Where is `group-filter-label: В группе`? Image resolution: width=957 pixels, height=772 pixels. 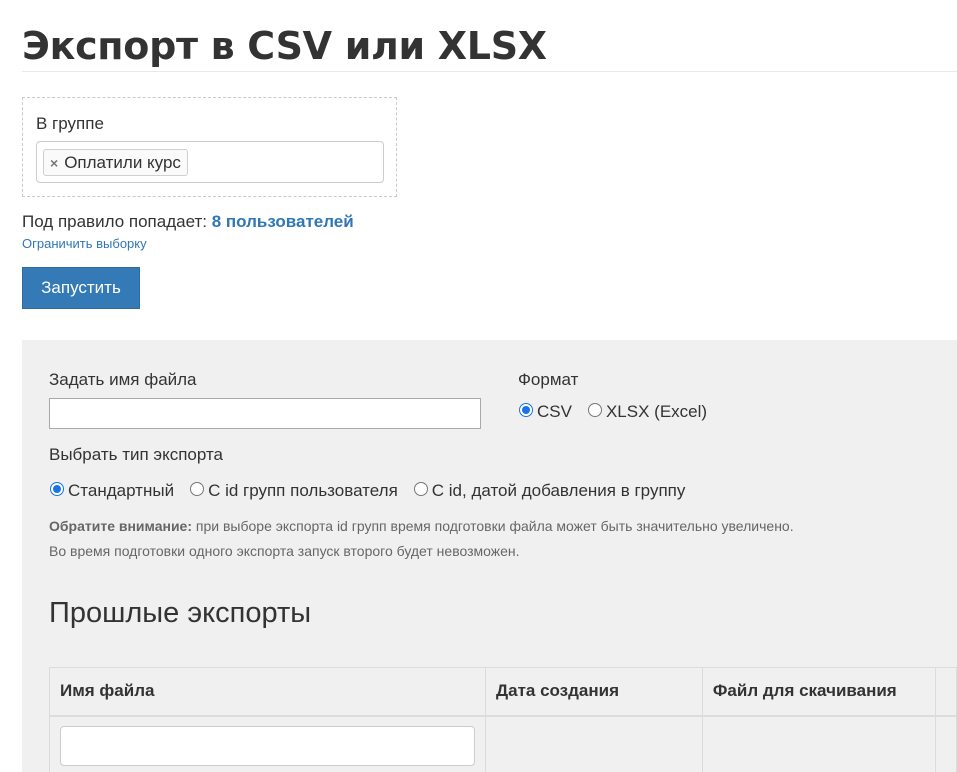
group-filter-label: В группе is located at coordinates (70, 123).